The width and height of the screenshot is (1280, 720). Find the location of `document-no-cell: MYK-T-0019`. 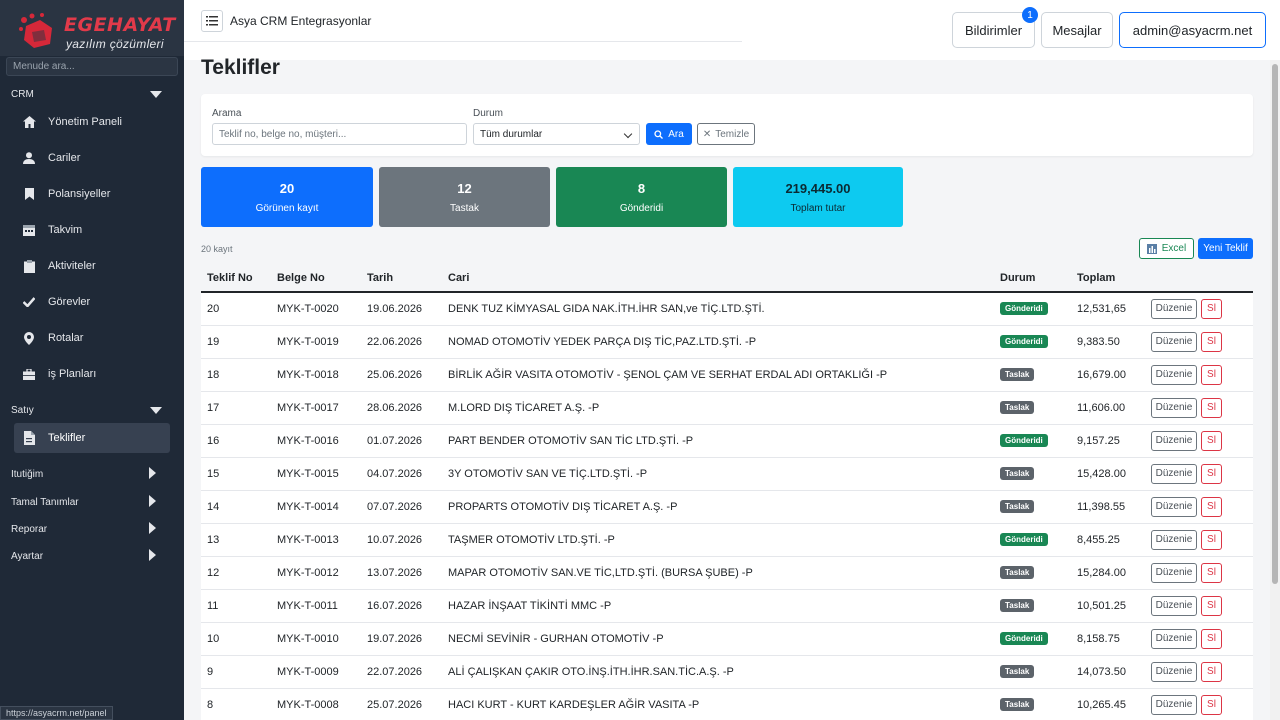

document-no-cell: MYK-T-0019 is located at coordinates (316, 342).